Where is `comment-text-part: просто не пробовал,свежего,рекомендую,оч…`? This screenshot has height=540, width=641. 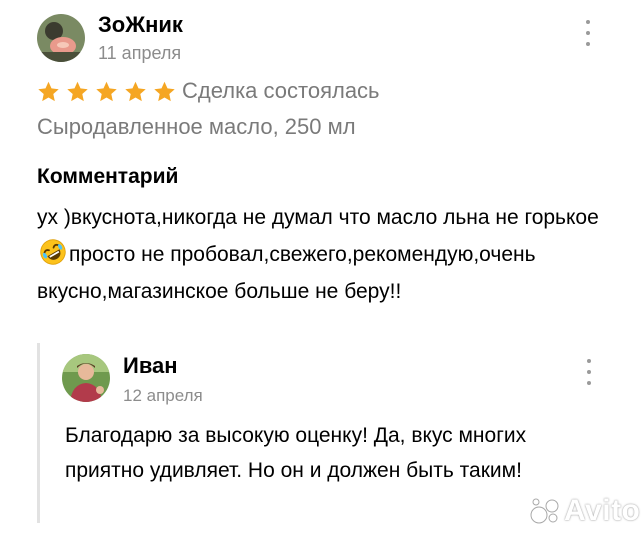
comment-text-part: просто не пробовал,свежего,рекомендую,оч… is located at coordinates (286, 273).